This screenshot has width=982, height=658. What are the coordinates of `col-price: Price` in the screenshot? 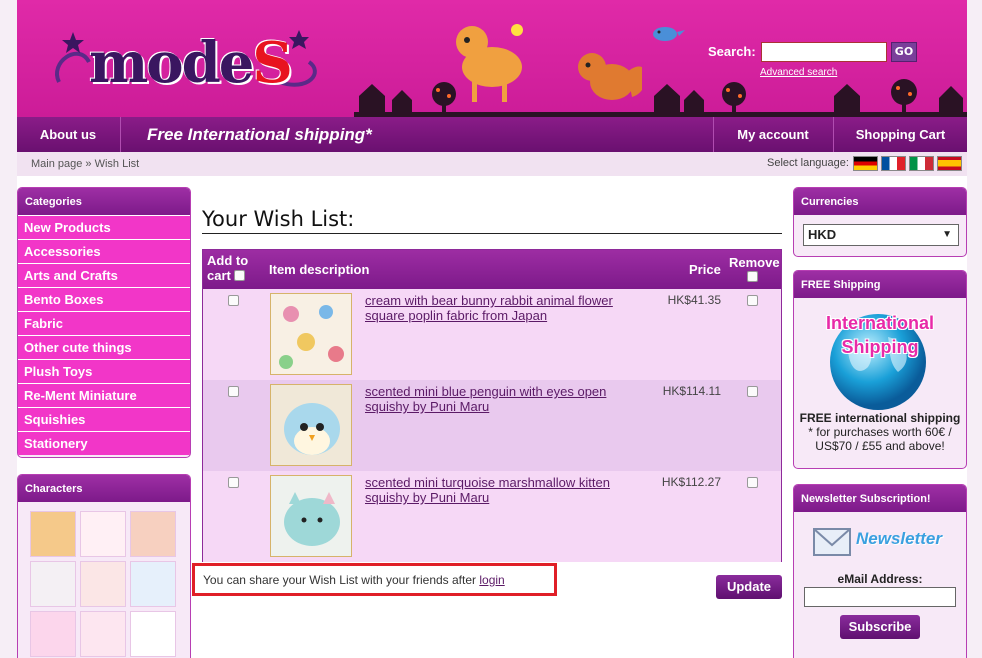 It's located at (705, 269).